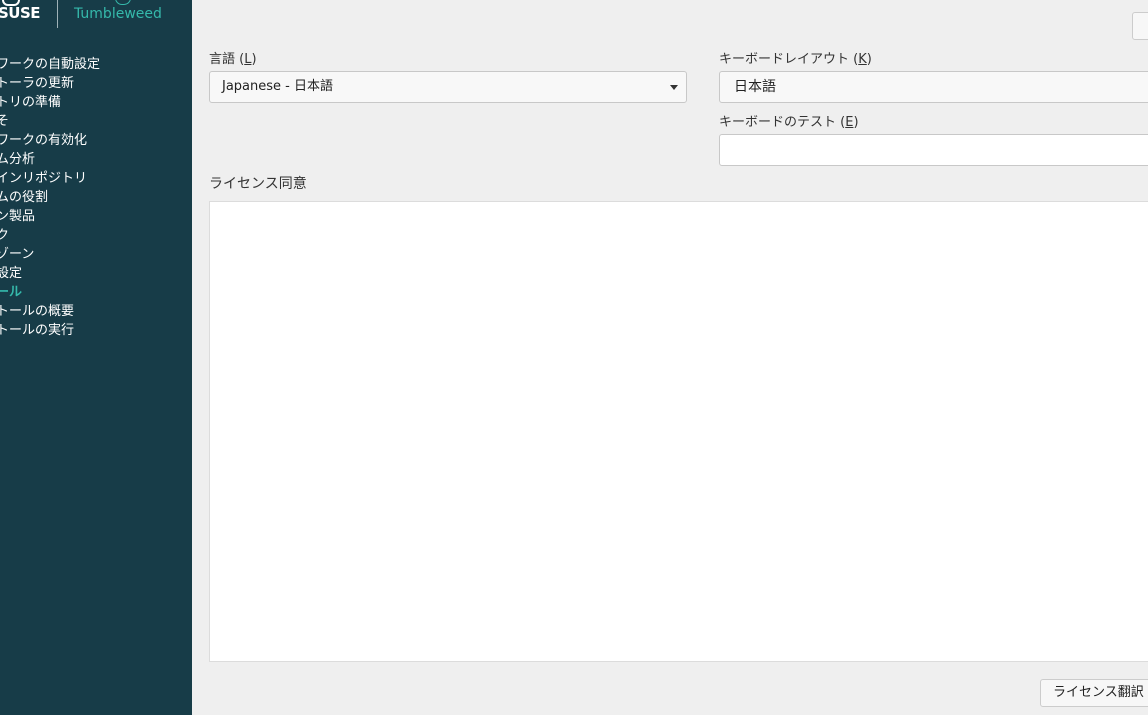 The image size is (1148, 715). I want to click on sidebar-step: 設定, so click(11, 273).